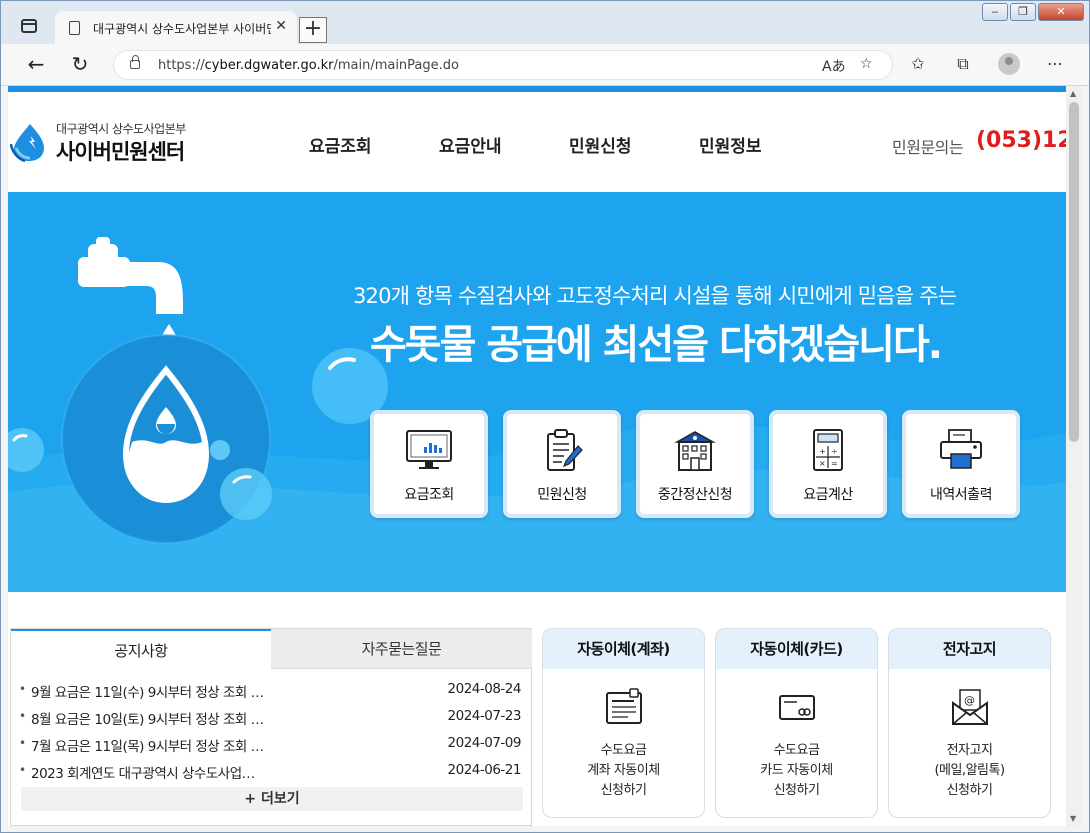  What do you see at coordinates (429, 495) in the screenshot?
I see `quick-label: 요금조회` at bounding box center [429, 495].